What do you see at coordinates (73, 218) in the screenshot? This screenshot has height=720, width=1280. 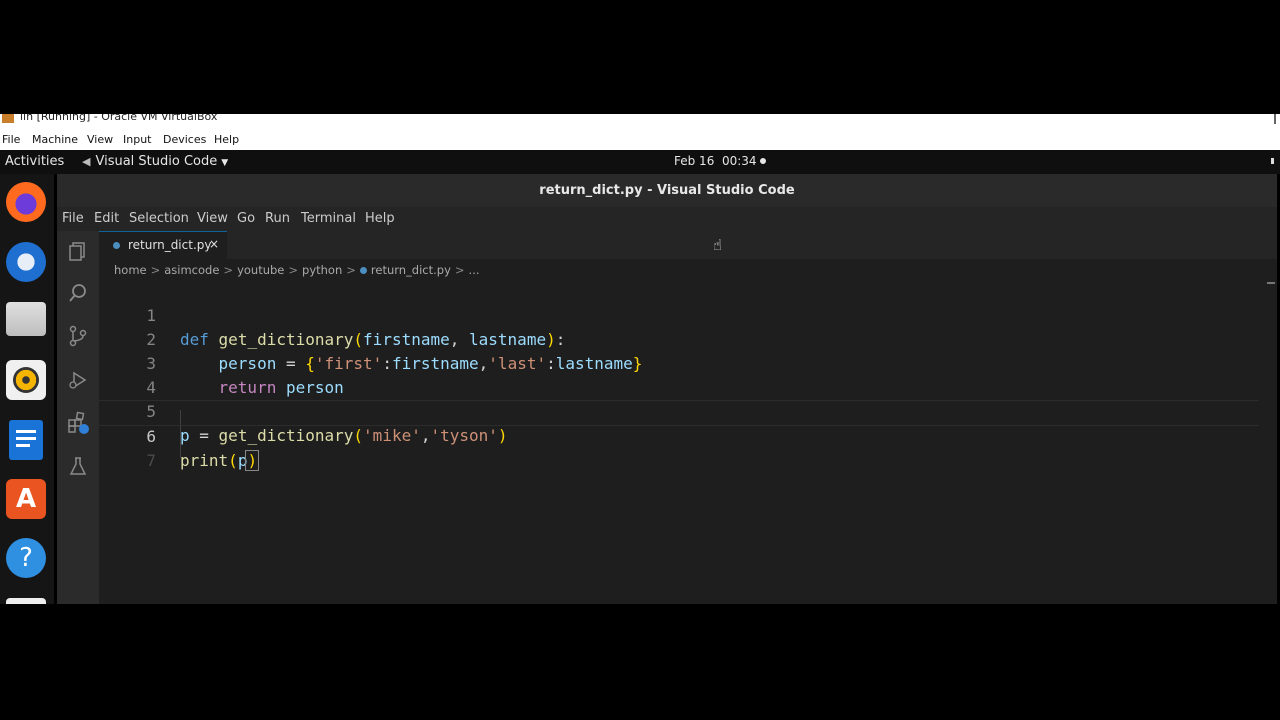 I see `menu-file: File` at bounding box center [73, 218].